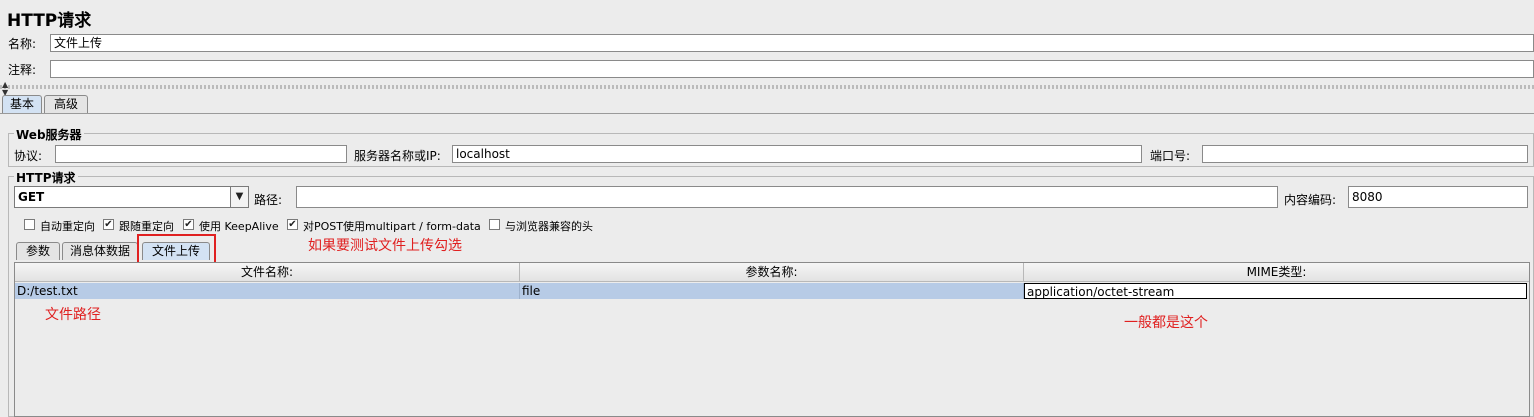 The height and width of the screenshot is (417, 1534). What do you see at coordinates (772, 291) in the screenshot?
I see `cell-param-name: file` at bounding box center [772, 291].